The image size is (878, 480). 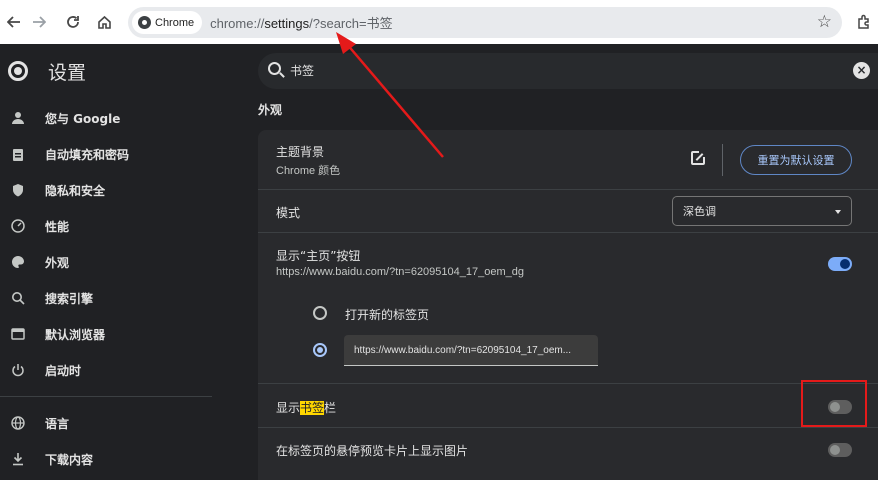 What do you see at coordinates (320, 313) in the screenshot?
I see `radio-new-tab` at bounding box center [320, 313].